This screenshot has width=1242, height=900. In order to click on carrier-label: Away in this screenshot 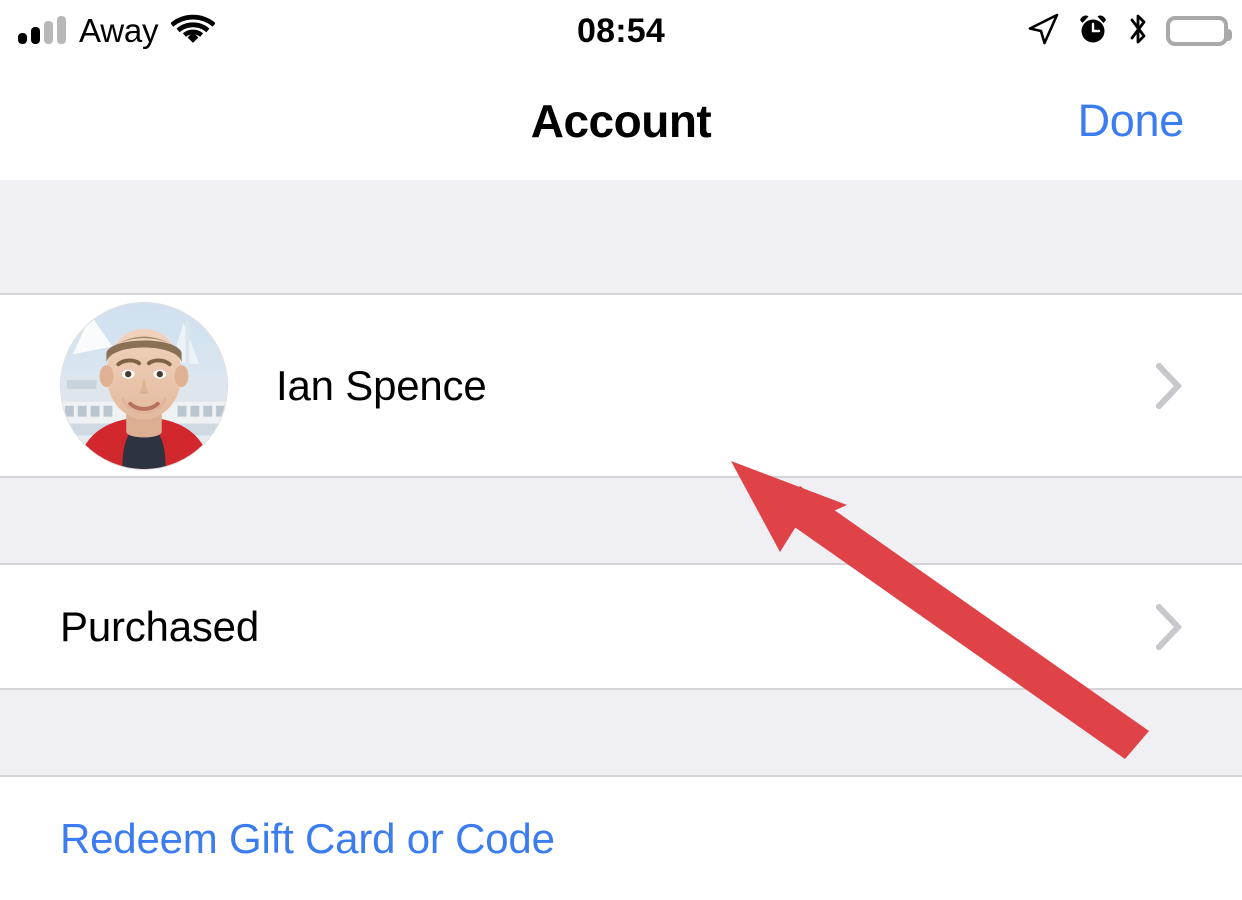, I will do `click(119, 30)`.